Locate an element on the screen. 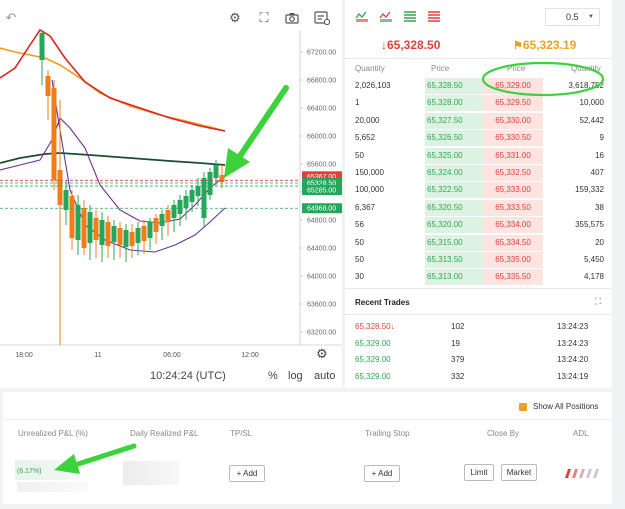  add-tpsl-button: + Add is located at coordinates (247, 473).